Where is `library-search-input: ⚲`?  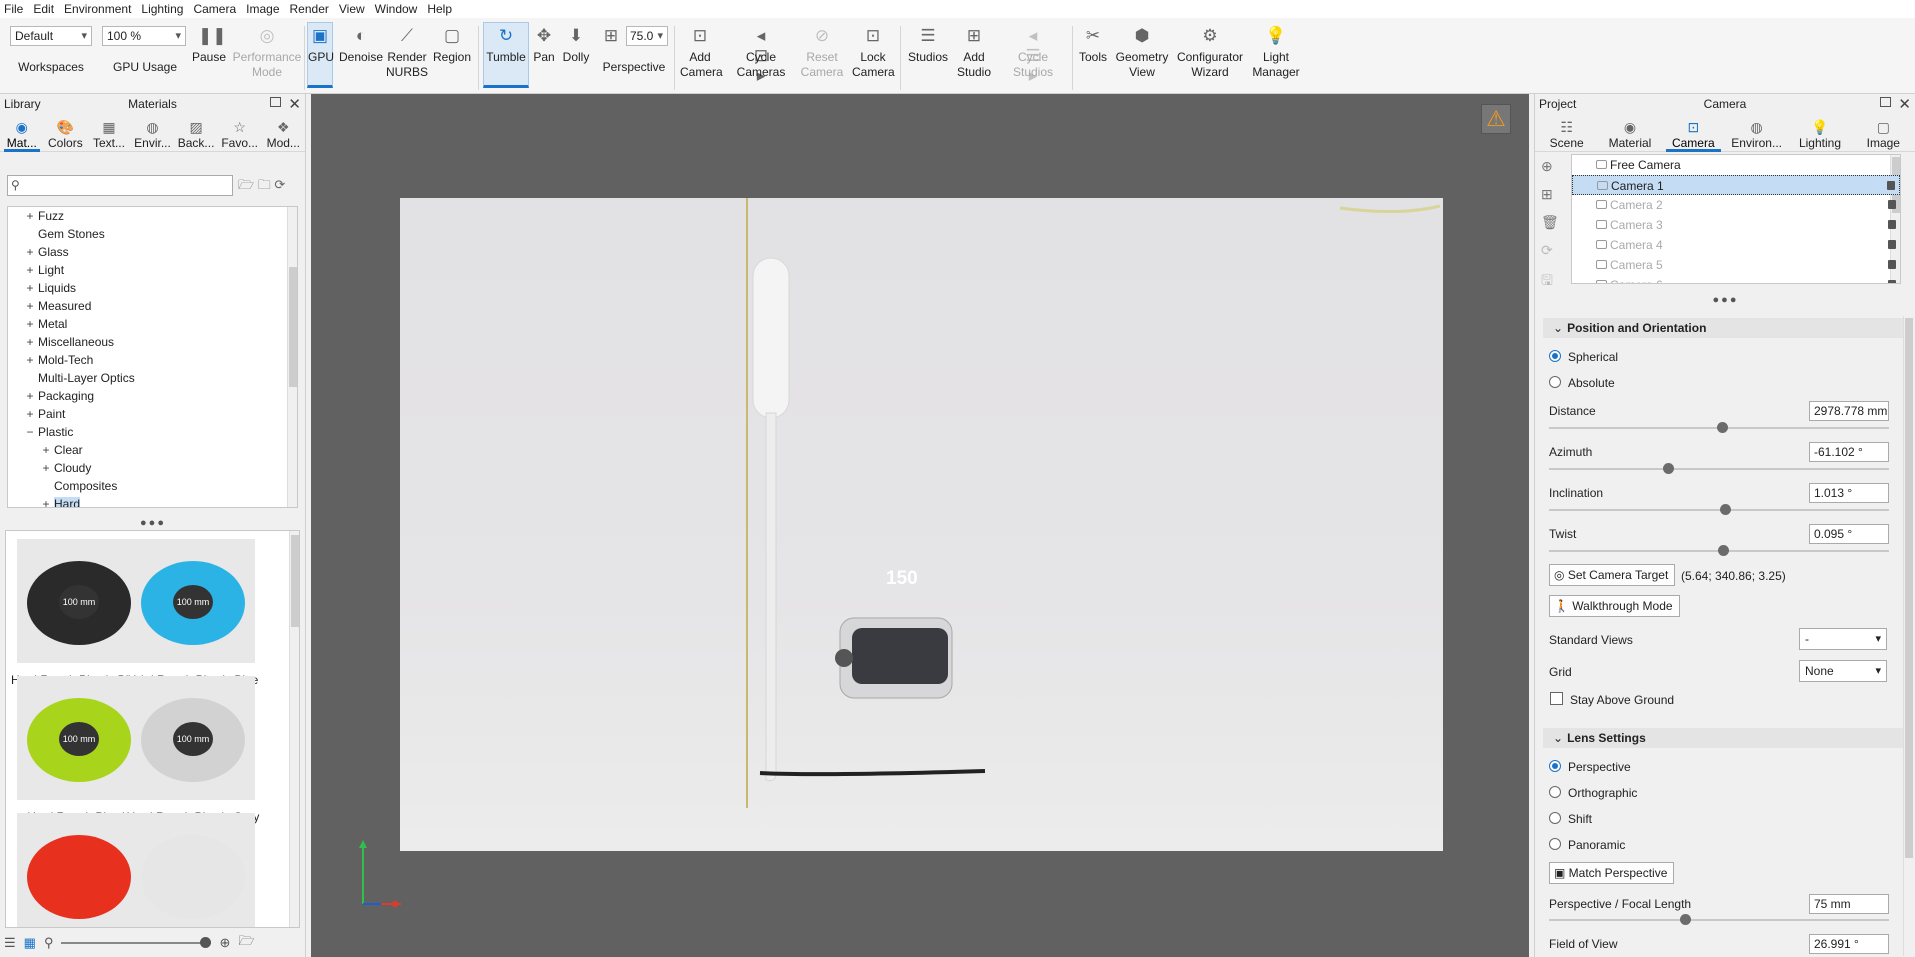
library-search-input: ⚲ is located at coordinates (120, 185).